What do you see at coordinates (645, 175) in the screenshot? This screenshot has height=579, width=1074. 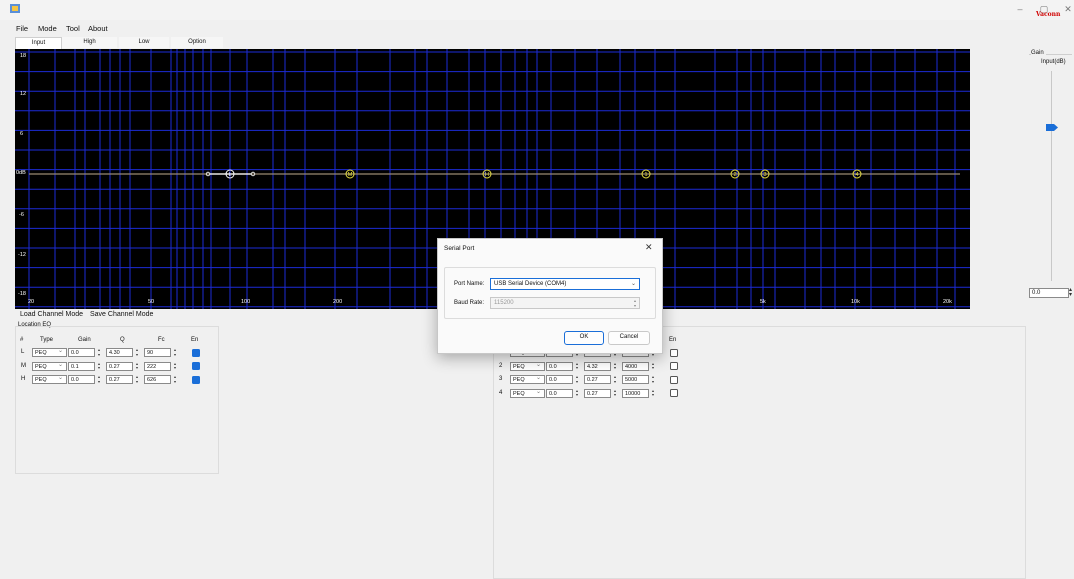 I see `eq-point-label: 1` at bounding box center [645, 175].